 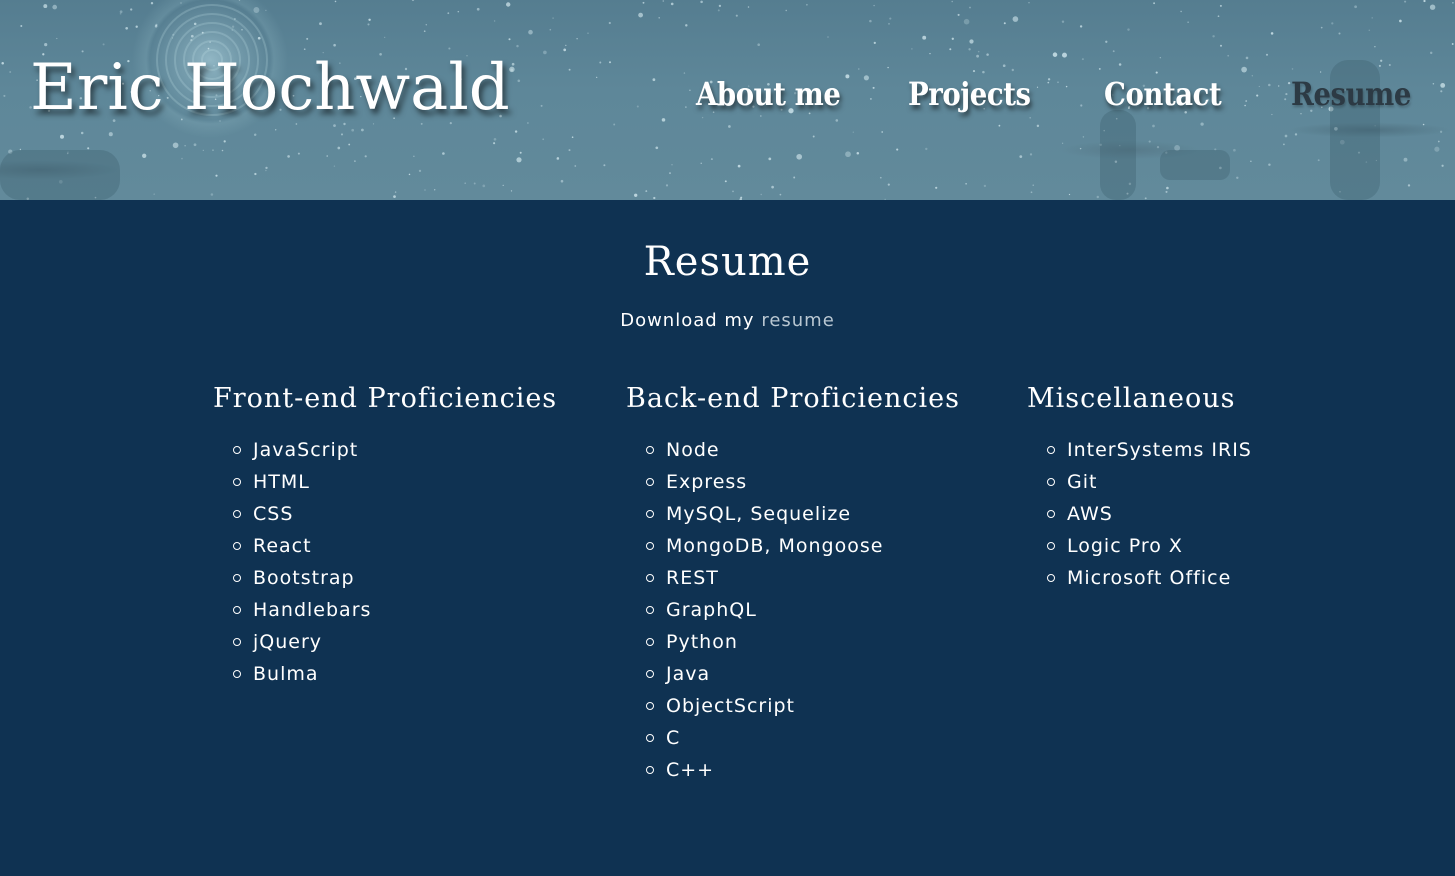 I want to click on list-item: ObjectScript, so click(x=803, y=706).